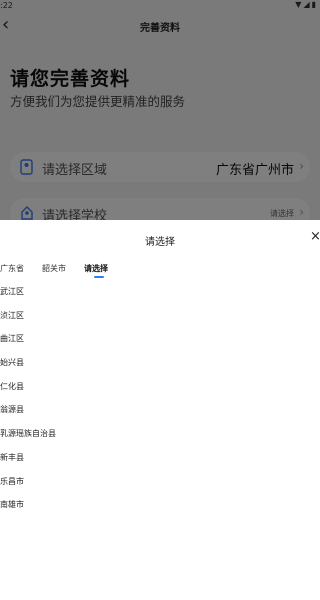 The image size is (320, 600). What do you see at coordinates (99, 277) in the screenshot?
I see `active-tab-indicator` at bounding box center [99, 277].